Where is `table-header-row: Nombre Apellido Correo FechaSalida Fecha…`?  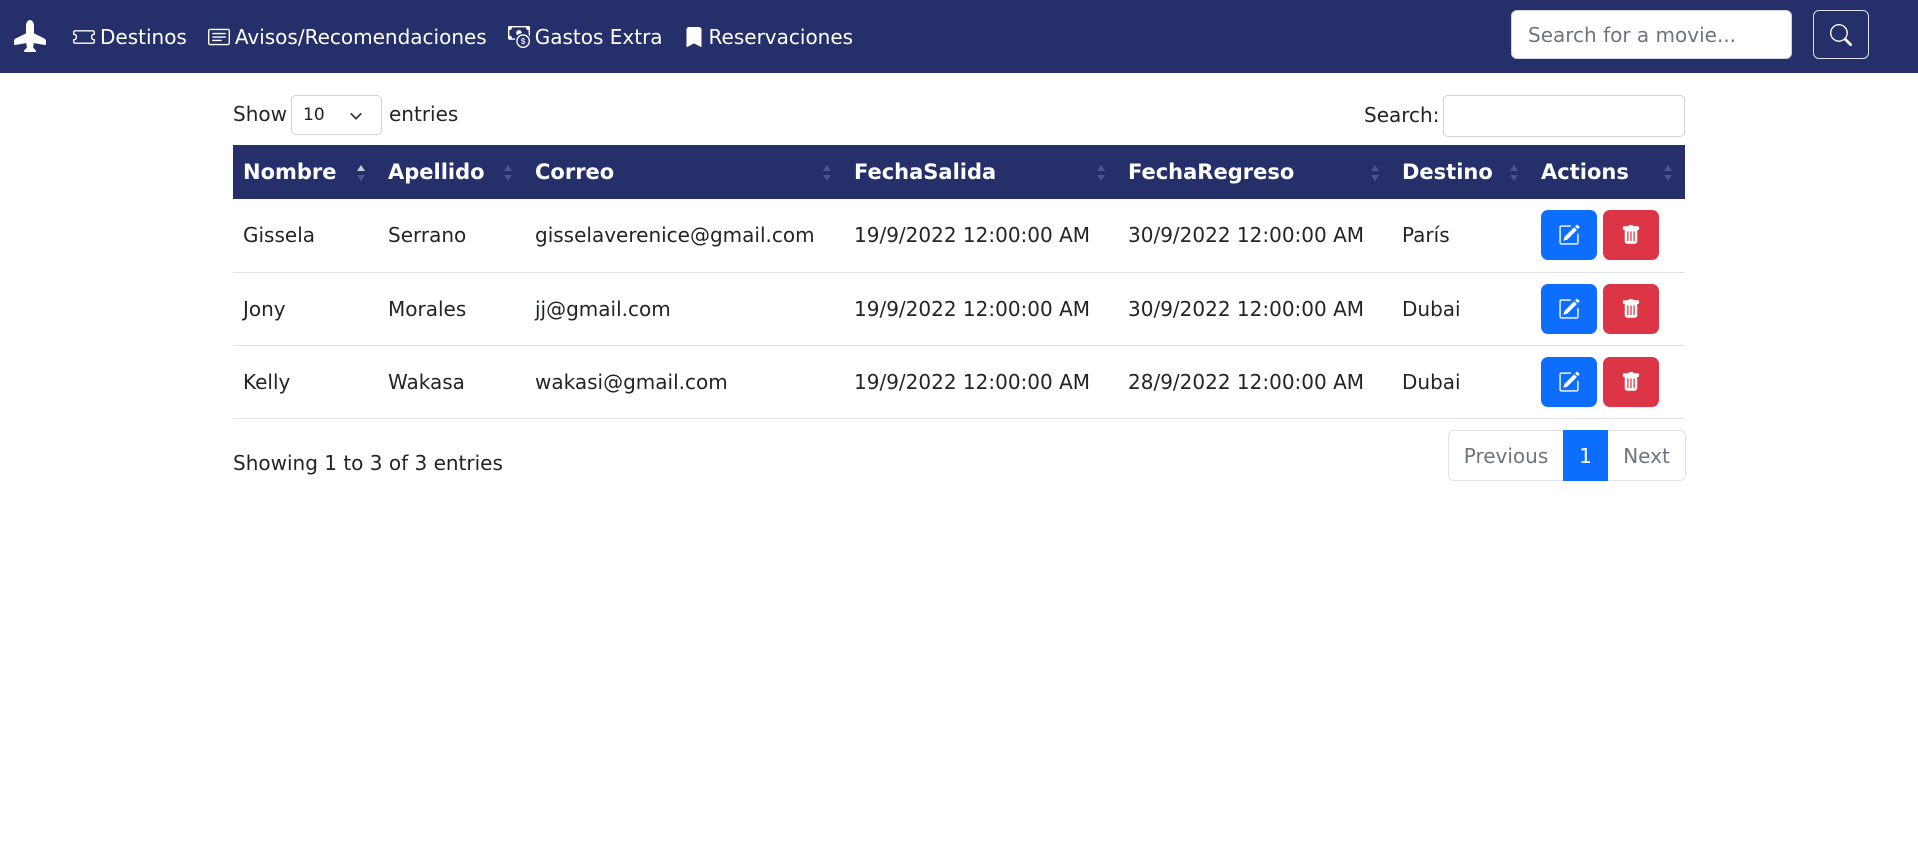 table-header-row: Nombre Apellido Correo FechaSalida Fecha… is located at coordinates (959, 172).